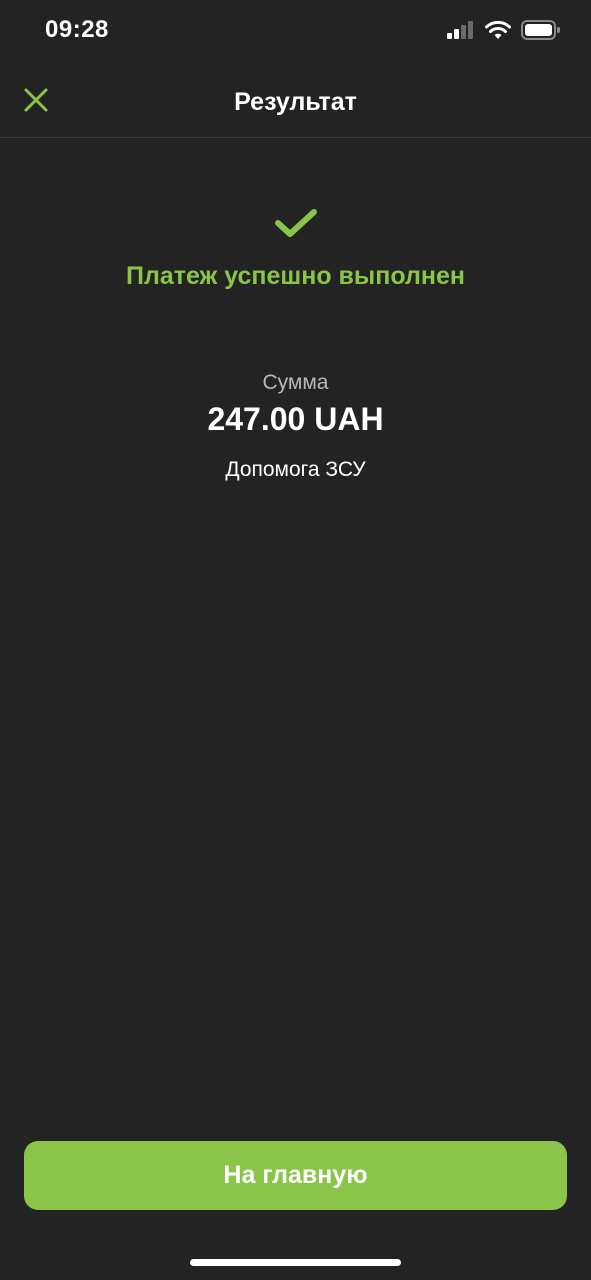 The height and width of the screenshot is (1280, 591). I want to click on success-message: Платеж успешно выполнен, so click(295, 276).